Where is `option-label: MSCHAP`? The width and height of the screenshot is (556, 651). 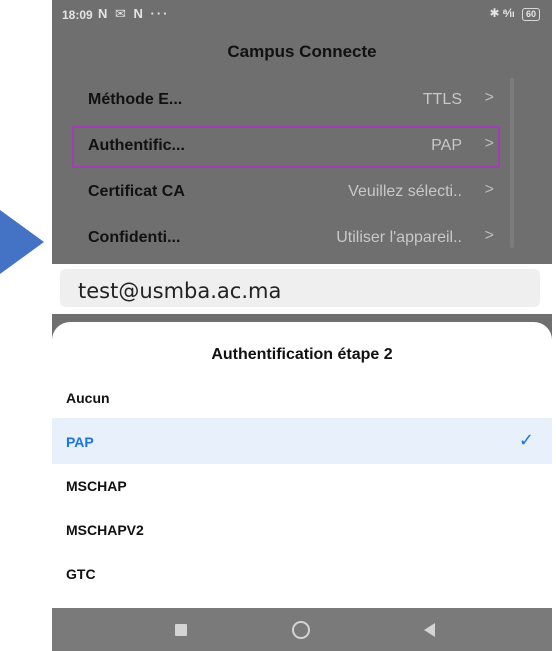
option-label: MSCHAP is located at coordinates (96, 486).